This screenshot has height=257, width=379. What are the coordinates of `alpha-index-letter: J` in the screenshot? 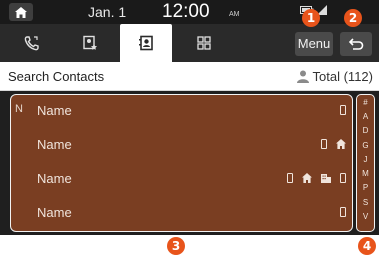 It's located at (365, 159).